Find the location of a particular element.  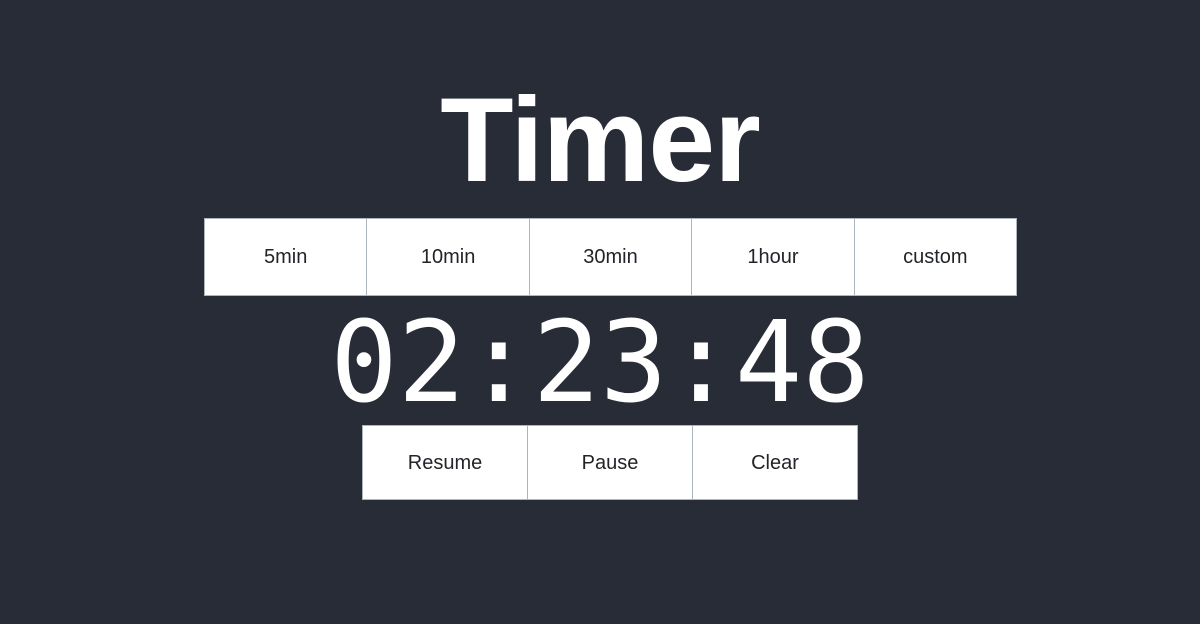

preset-duration-group: 5min 10min 30min 1hour custom is located at coordinates (611, 257).